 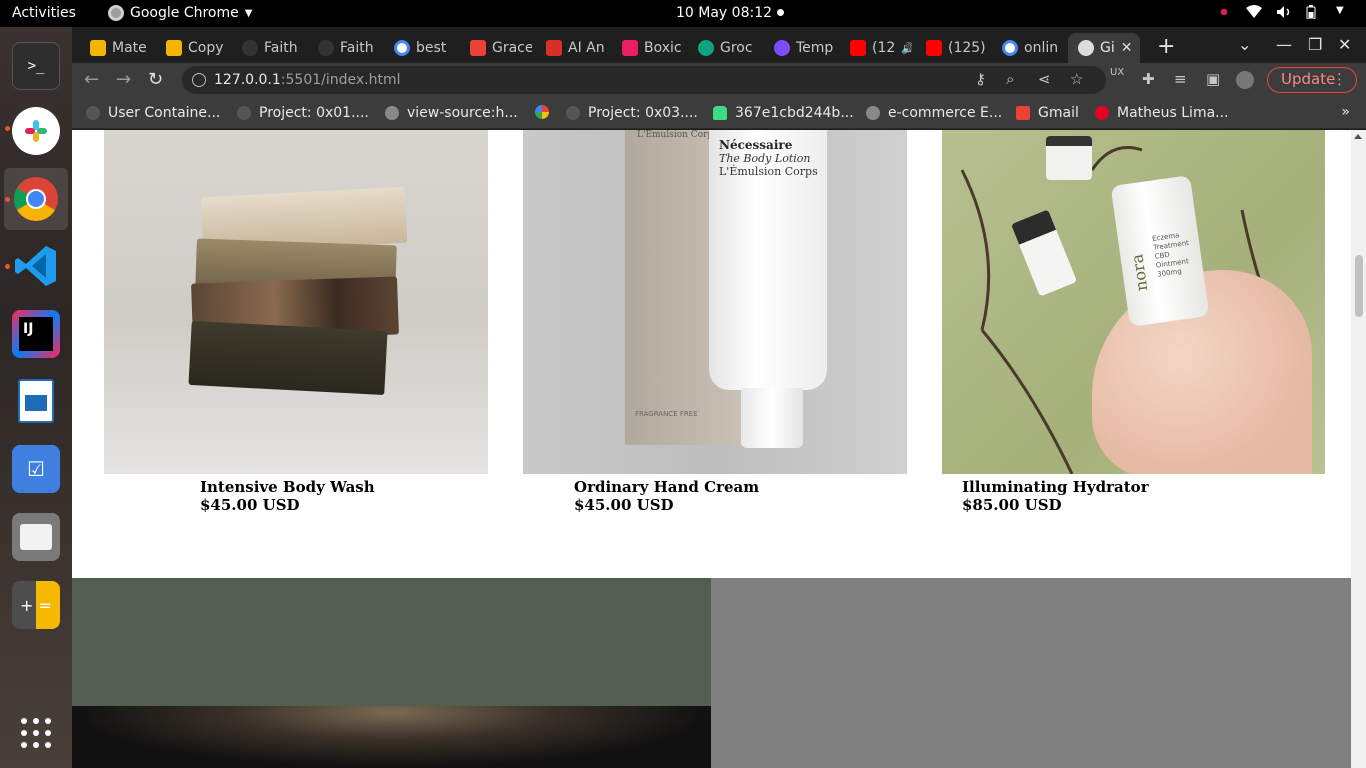 What do you see at coordinates (1312, 80) in the screenshot?
I see `update-button: Update ⋮` at bounding box center [1312, 80].